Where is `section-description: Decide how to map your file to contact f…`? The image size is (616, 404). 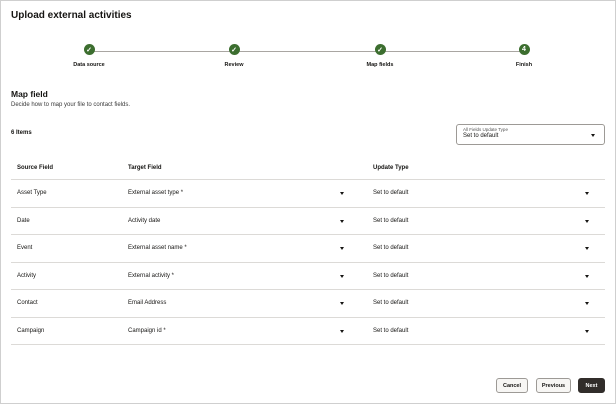
section-description: Decide how to map your file to contact f… is located at coordinates (71, 105).